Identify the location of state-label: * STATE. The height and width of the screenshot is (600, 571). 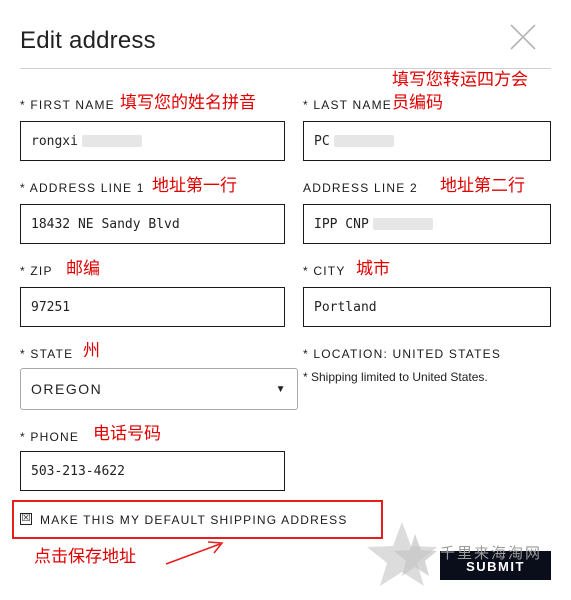
(47, 354).